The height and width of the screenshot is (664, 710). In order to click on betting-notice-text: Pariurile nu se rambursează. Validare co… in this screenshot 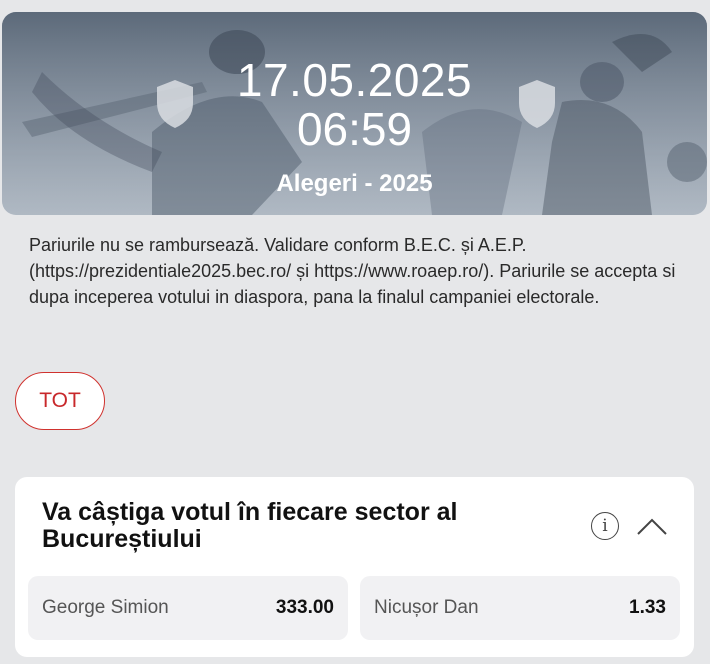, I will do `click(352, 271)`.